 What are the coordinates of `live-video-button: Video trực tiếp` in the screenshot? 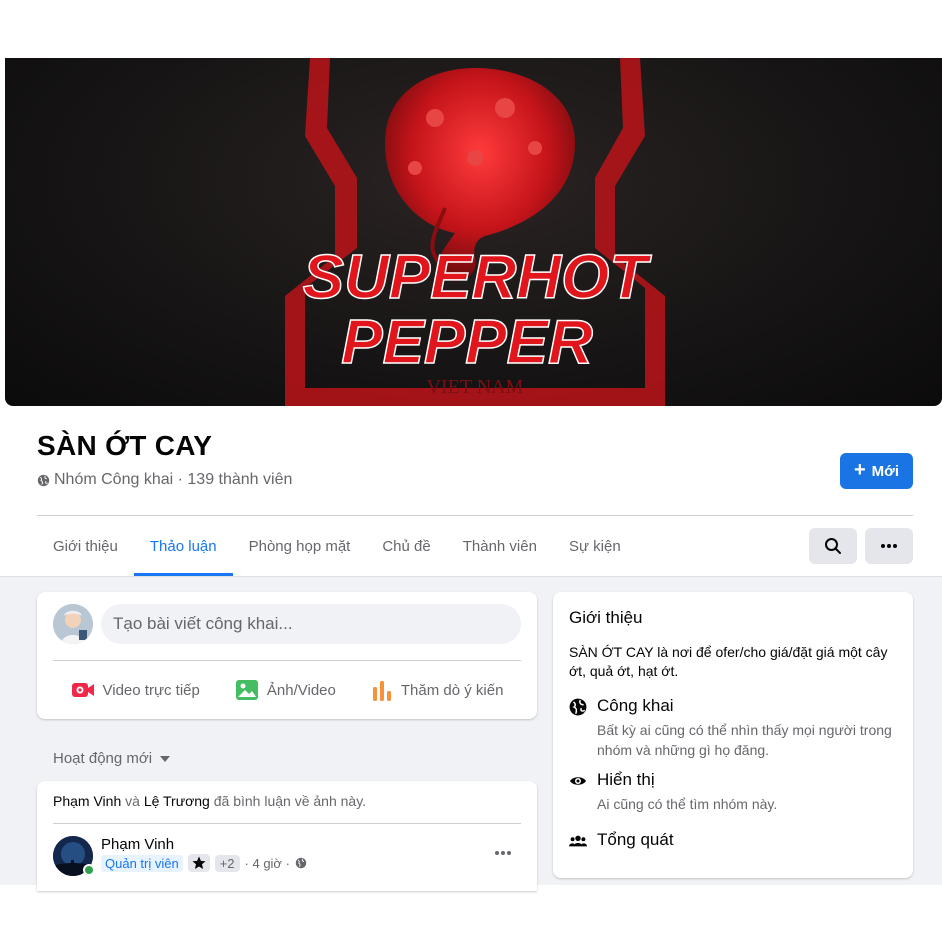 It's located at (135, 690).